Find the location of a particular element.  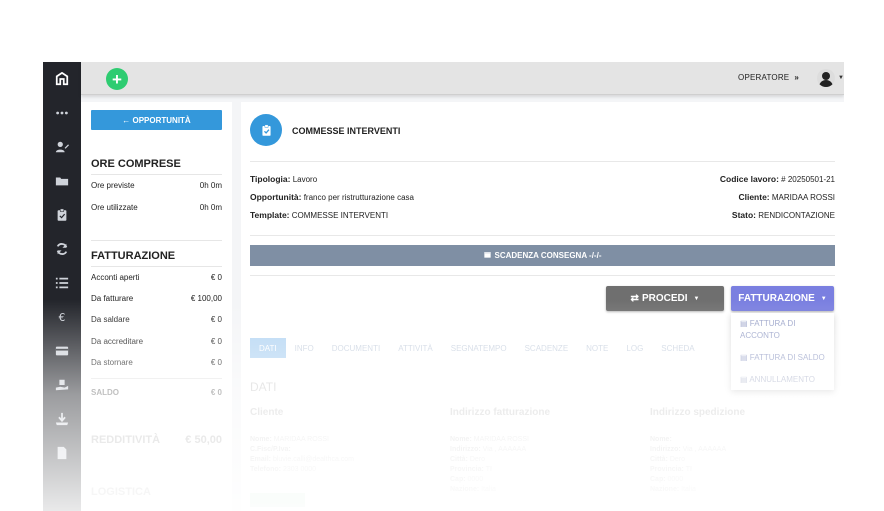

add-button: + is located at coordinates (117, 79).